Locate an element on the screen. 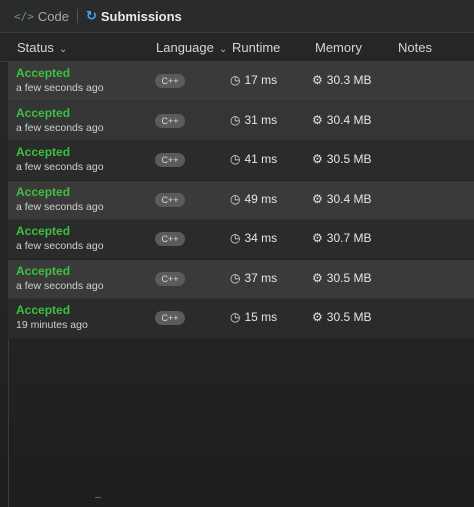 Image resolution: width=474 pixels, height=507 pixels. runtime-text: 15 ms is located at coordinates (261, 317).